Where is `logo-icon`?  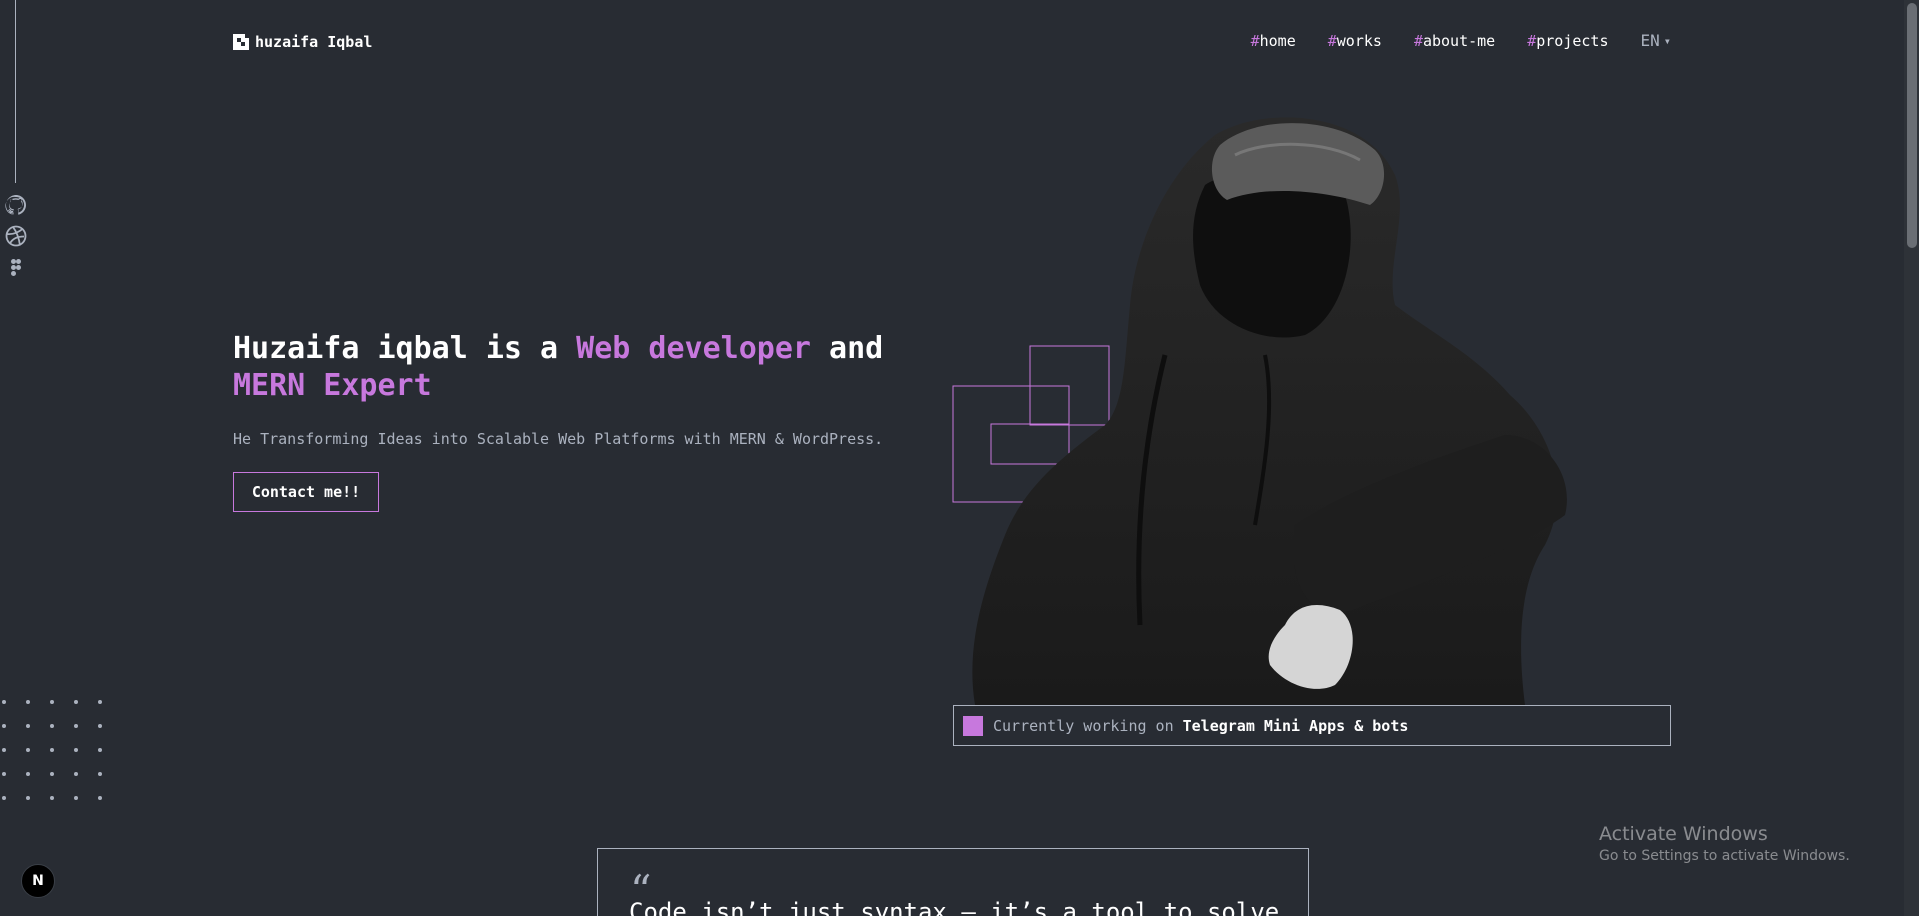
logo-icon is located at coordinates (241, 42).